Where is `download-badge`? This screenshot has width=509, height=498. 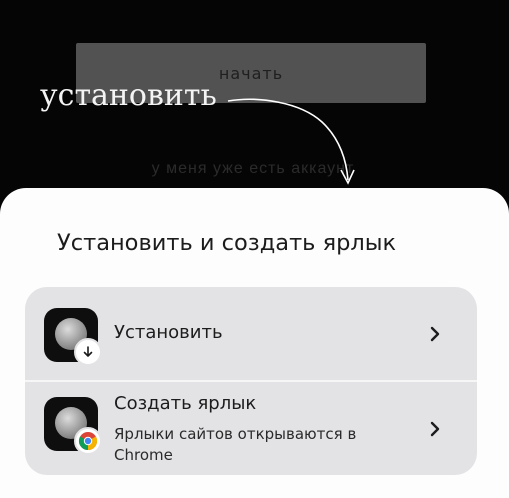
download-badge is located at coordinates (88, 352).